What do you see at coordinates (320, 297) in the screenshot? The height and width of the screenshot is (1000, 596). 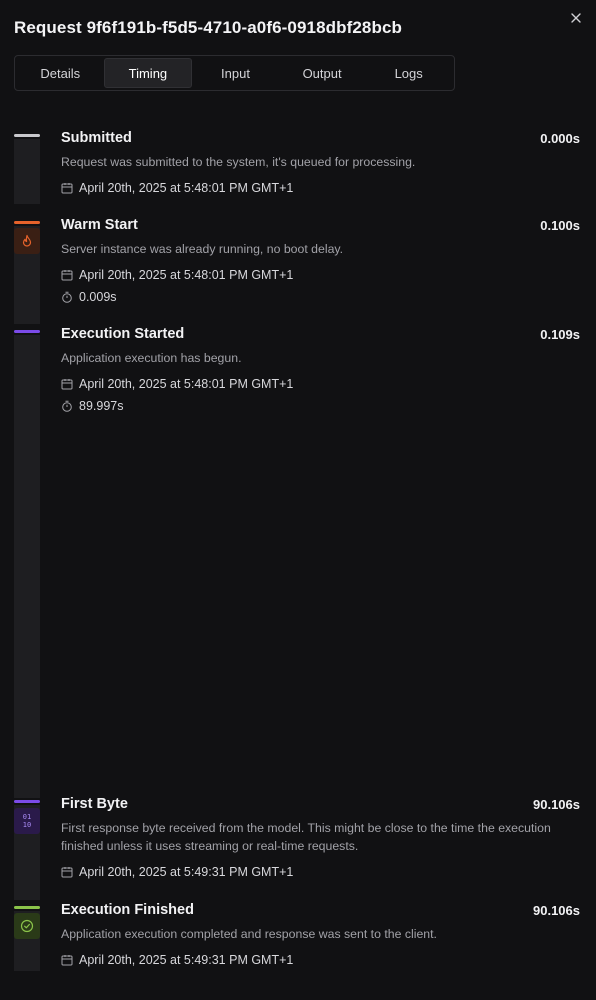 I see `event-duration: 0.009s` at bounding box center [320, 297].